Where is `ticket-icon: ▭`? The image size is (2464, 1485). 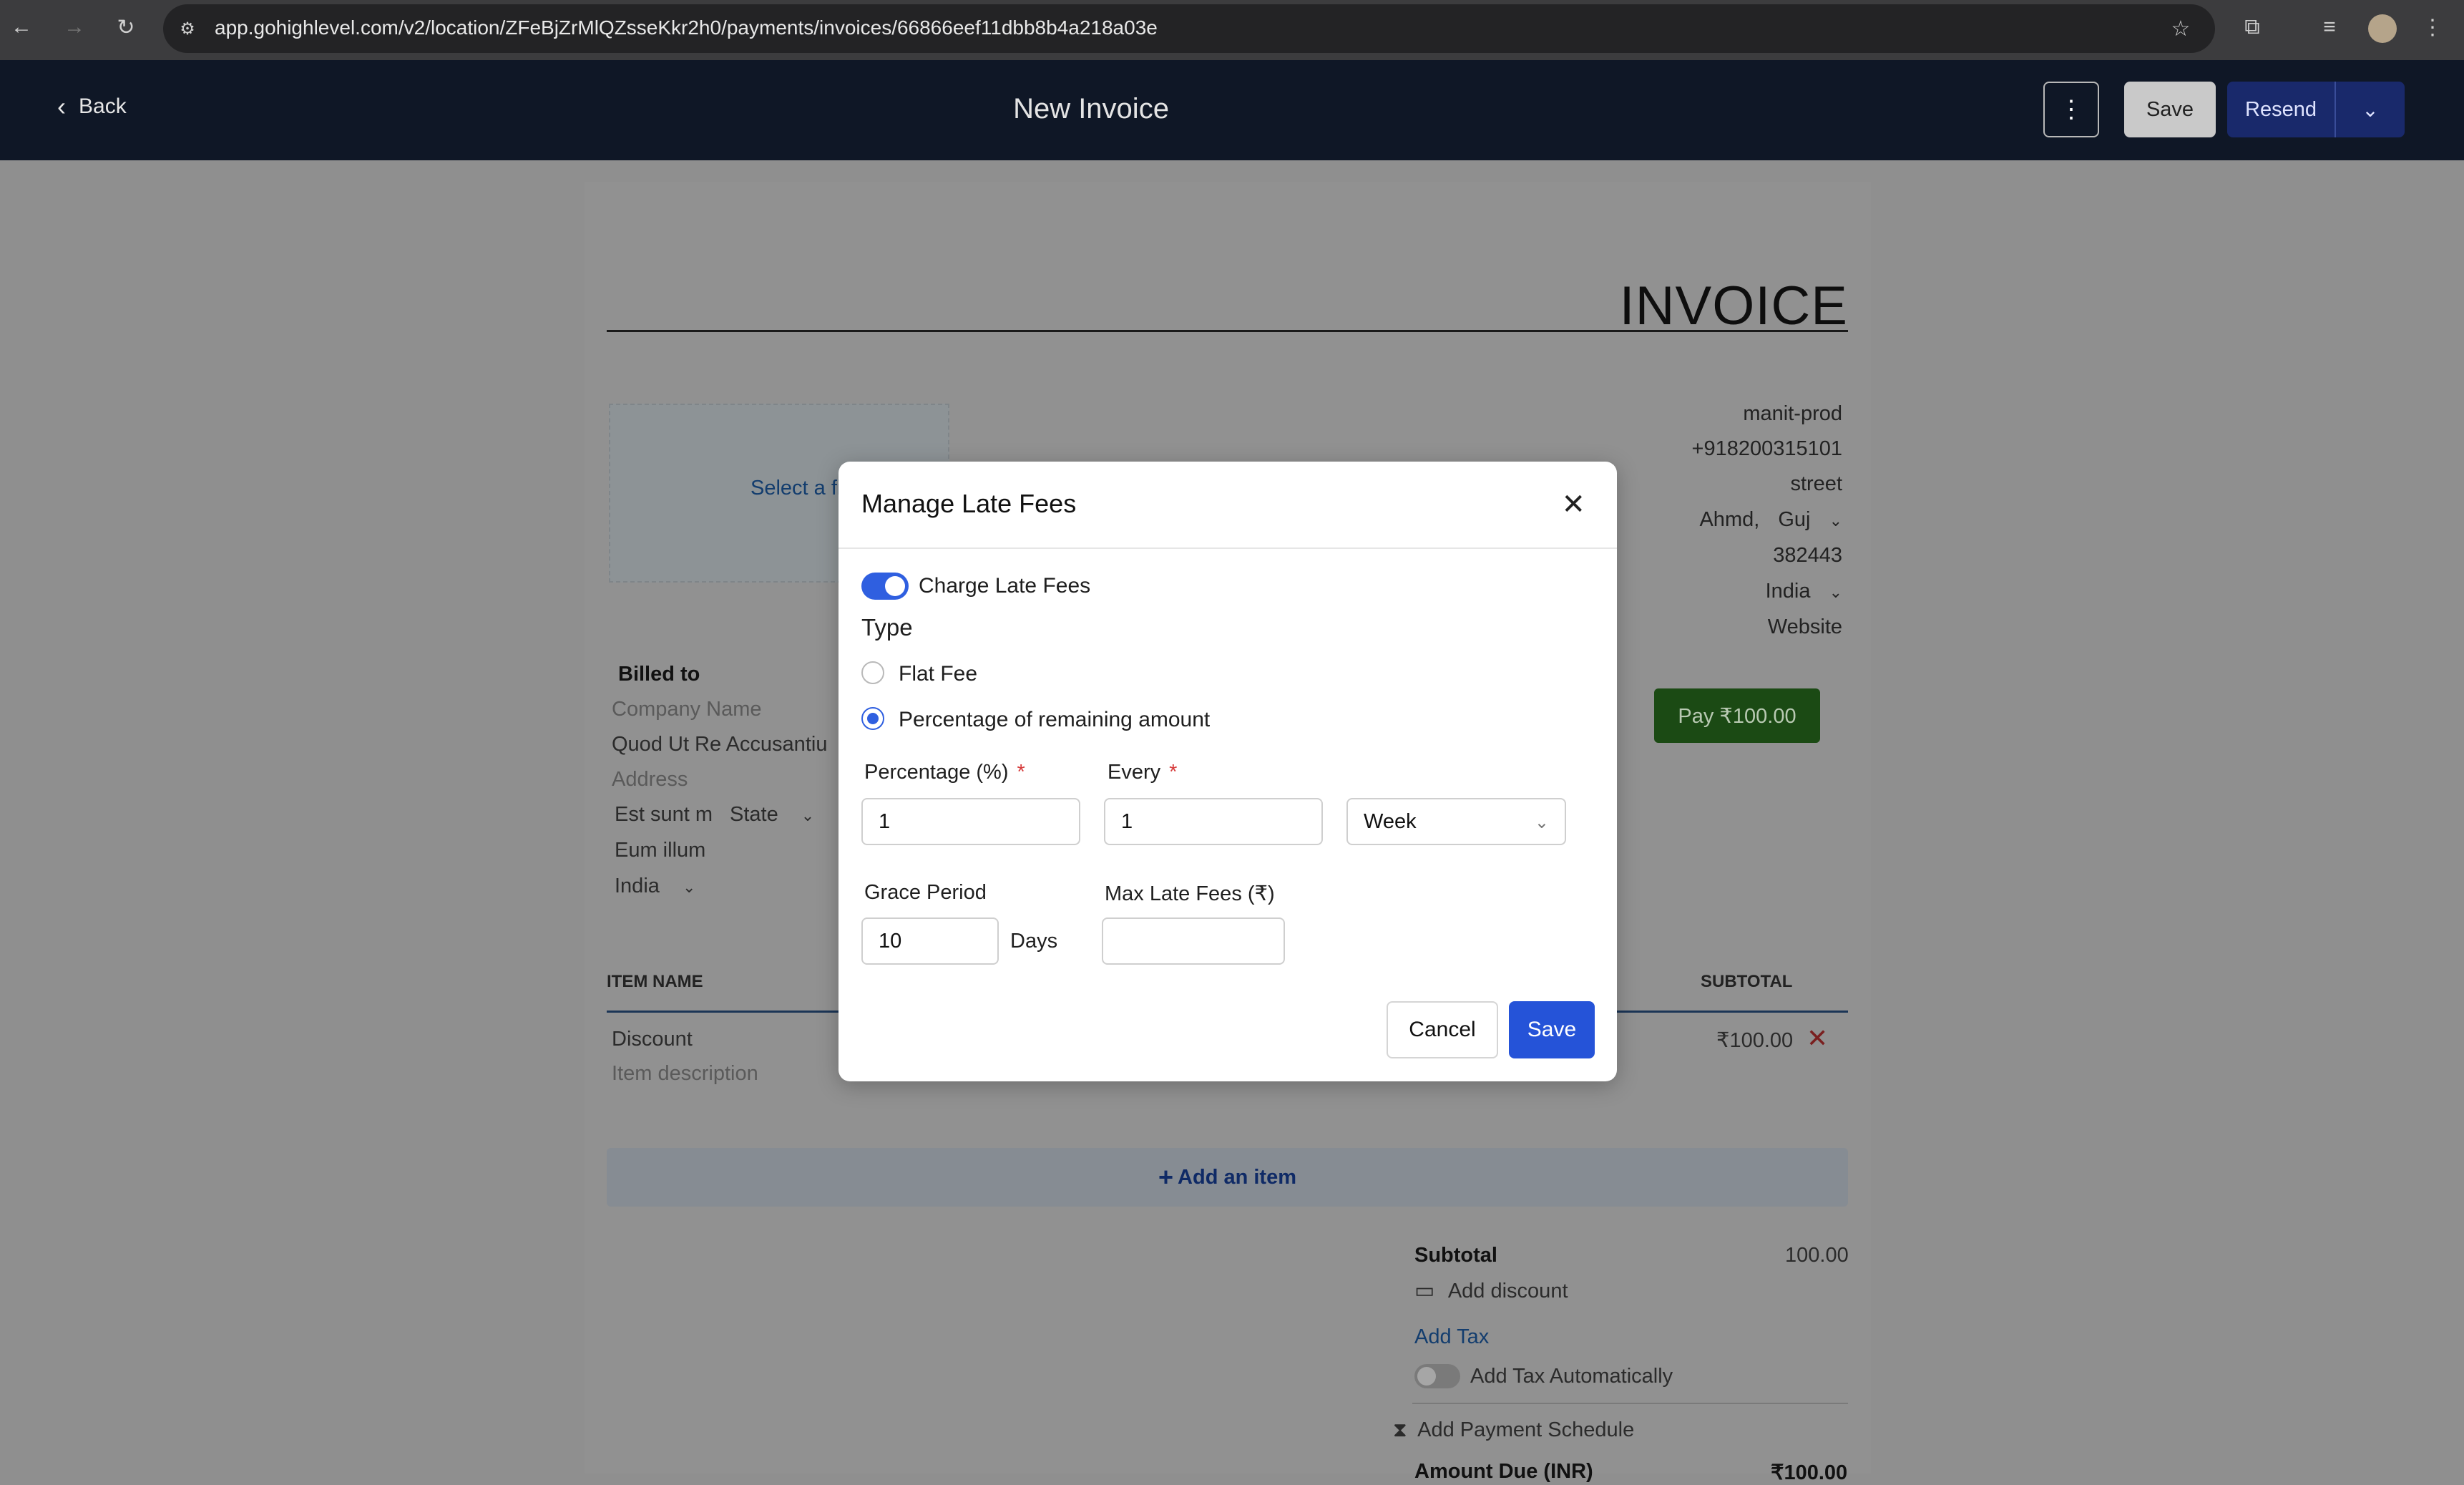 ticket-icon: ▭ is located at coordinates (1424, 1291).